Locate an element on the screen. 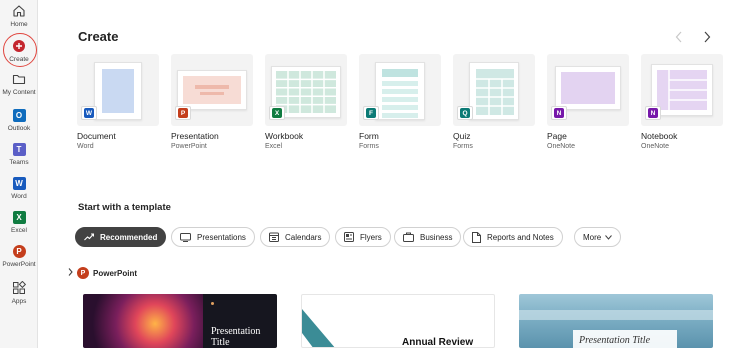  chip-presentations: Presentations is located at coordinates (213, 237).